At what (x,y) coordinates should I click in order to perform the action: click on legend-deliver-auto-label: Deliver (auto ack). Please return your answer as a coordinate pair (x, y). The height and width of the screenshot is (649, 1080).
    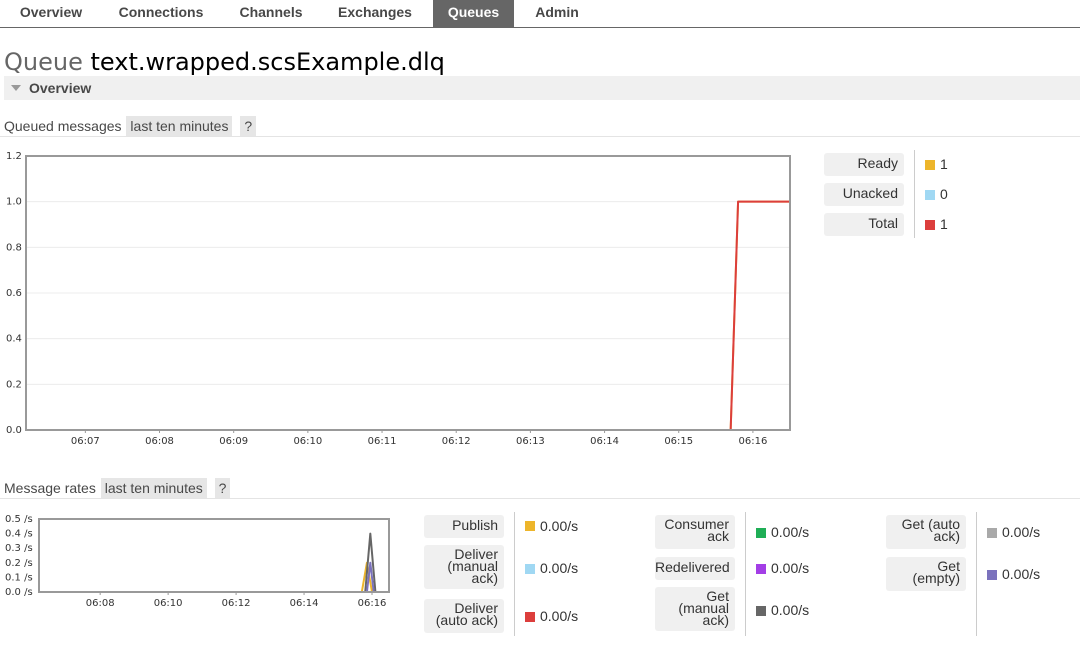
    Looking at the image, I should click on (464, 616).